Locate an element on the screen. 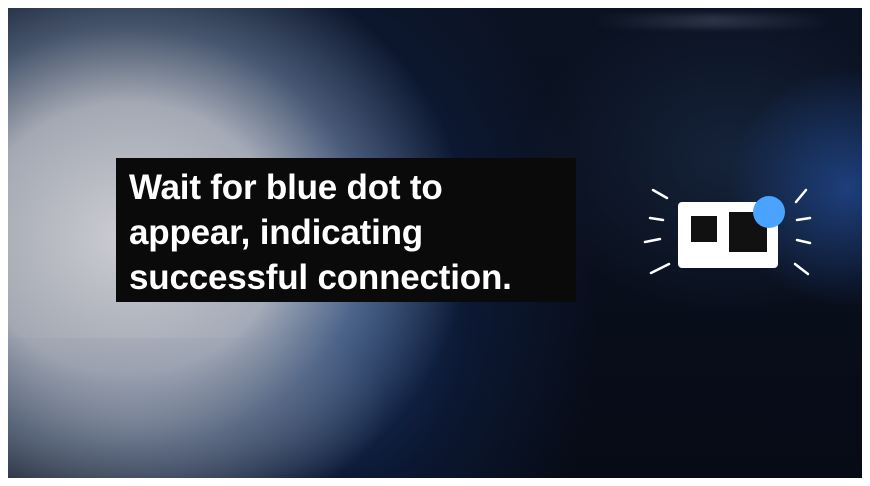 Image resolution: width=870 pixels, height=486 pixels. caption-line: appear, indicating is located at coordinates (276, 232).